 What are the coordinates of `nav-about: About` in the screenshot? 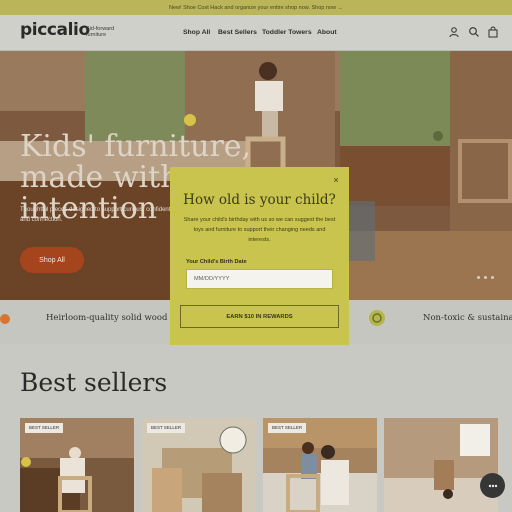 It's located at (327, 32).